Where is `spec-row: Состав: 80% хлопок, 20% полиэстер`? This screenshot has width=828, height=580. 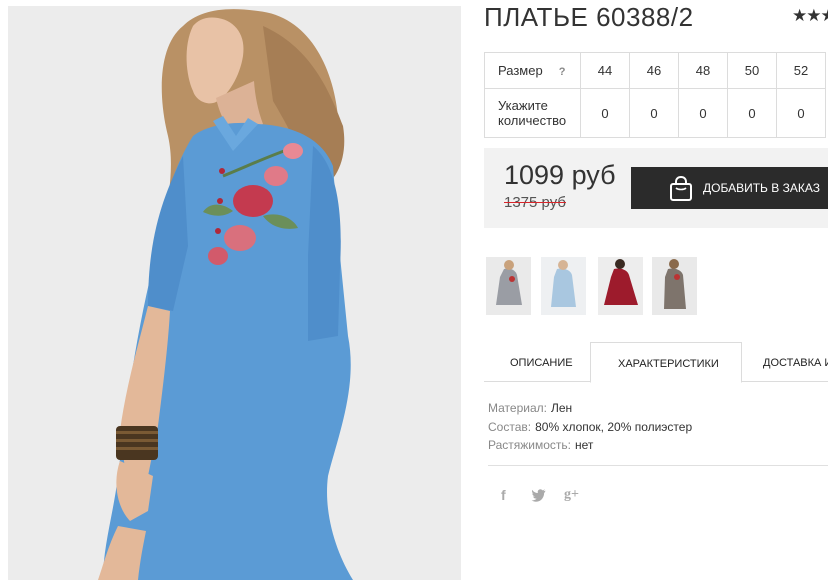 spec-row: Состав: 80% хлопок, 20% полиэстер is located at coordinates (590, 427).